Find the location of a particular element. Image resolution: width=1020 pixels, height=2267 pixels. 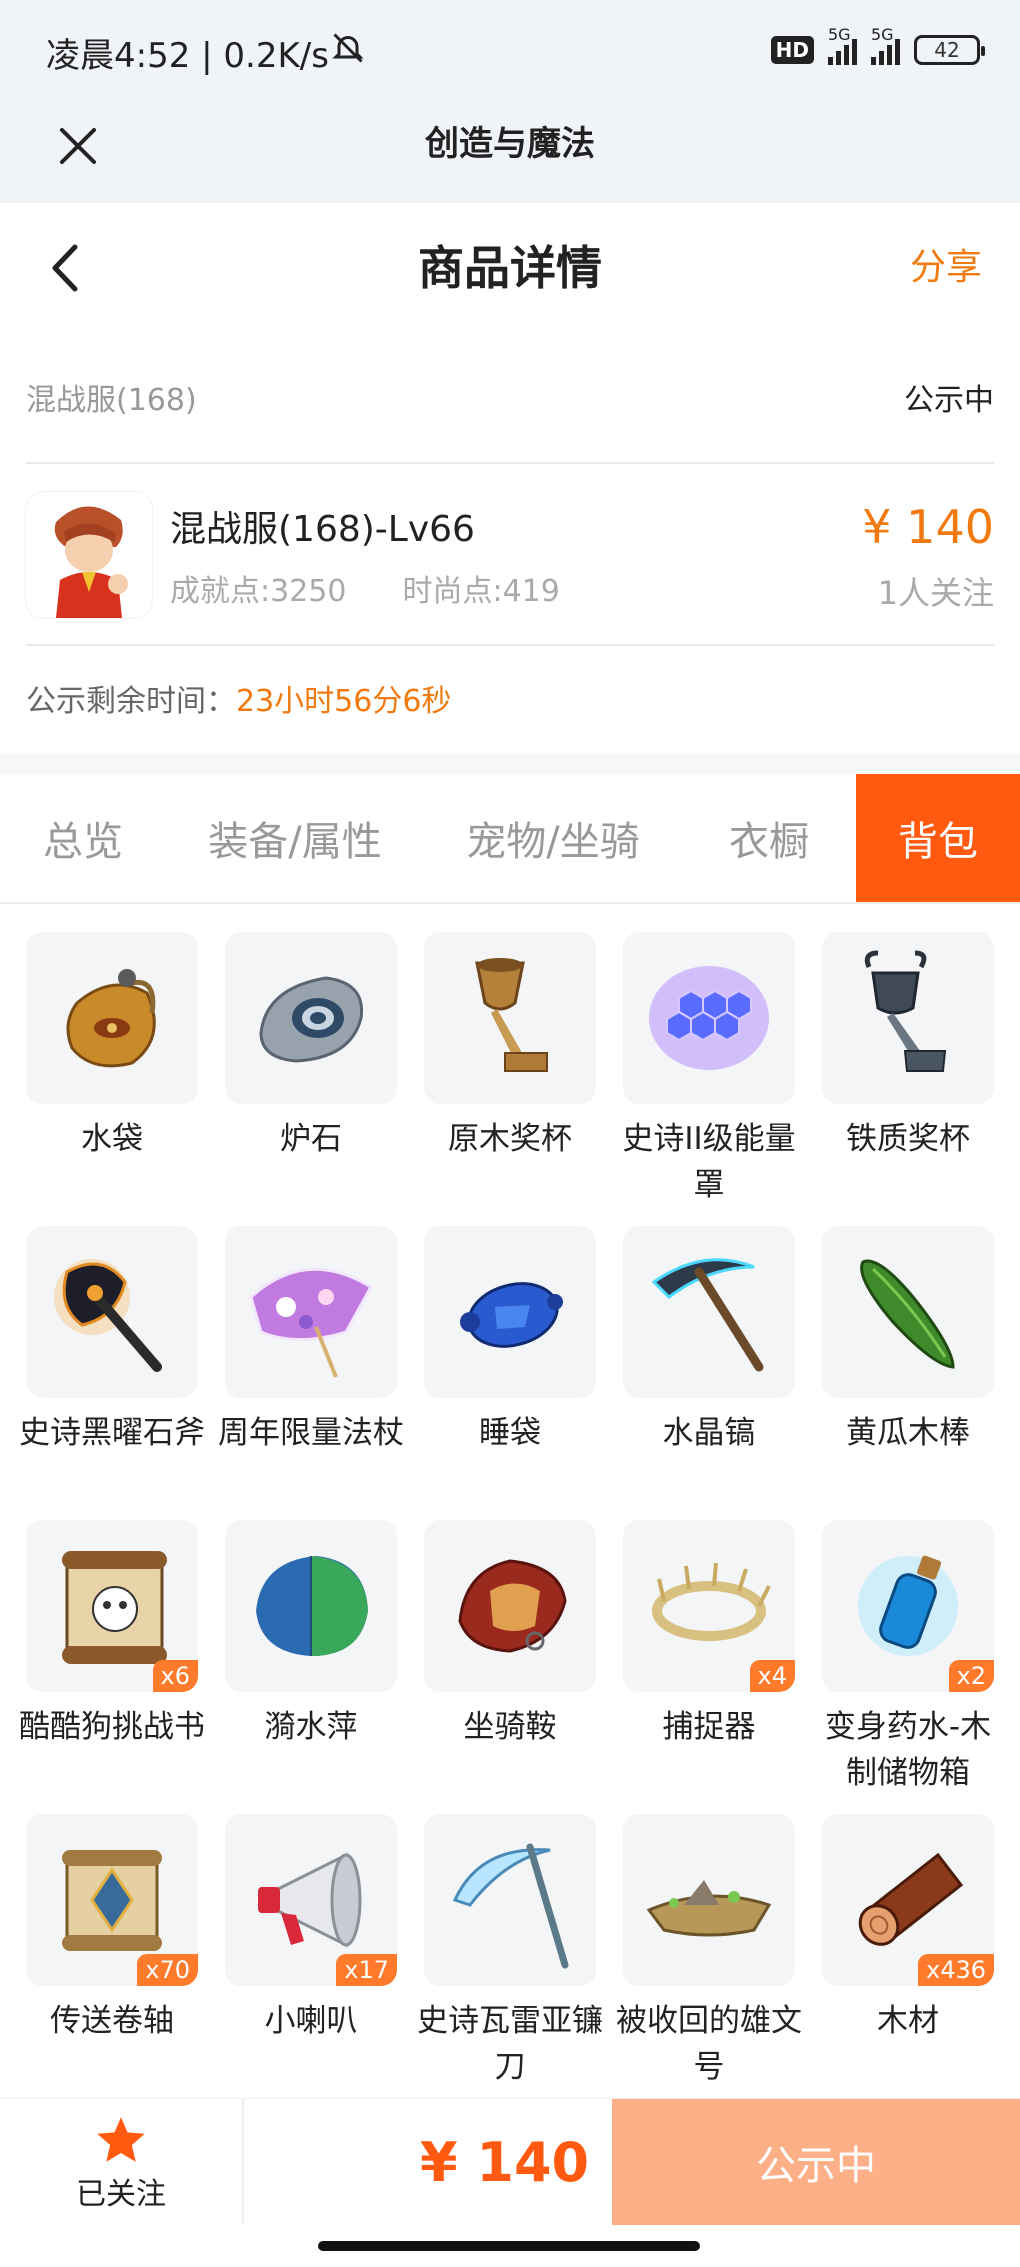

server-name: 混战服(168) is located at coordinates (111, 400).